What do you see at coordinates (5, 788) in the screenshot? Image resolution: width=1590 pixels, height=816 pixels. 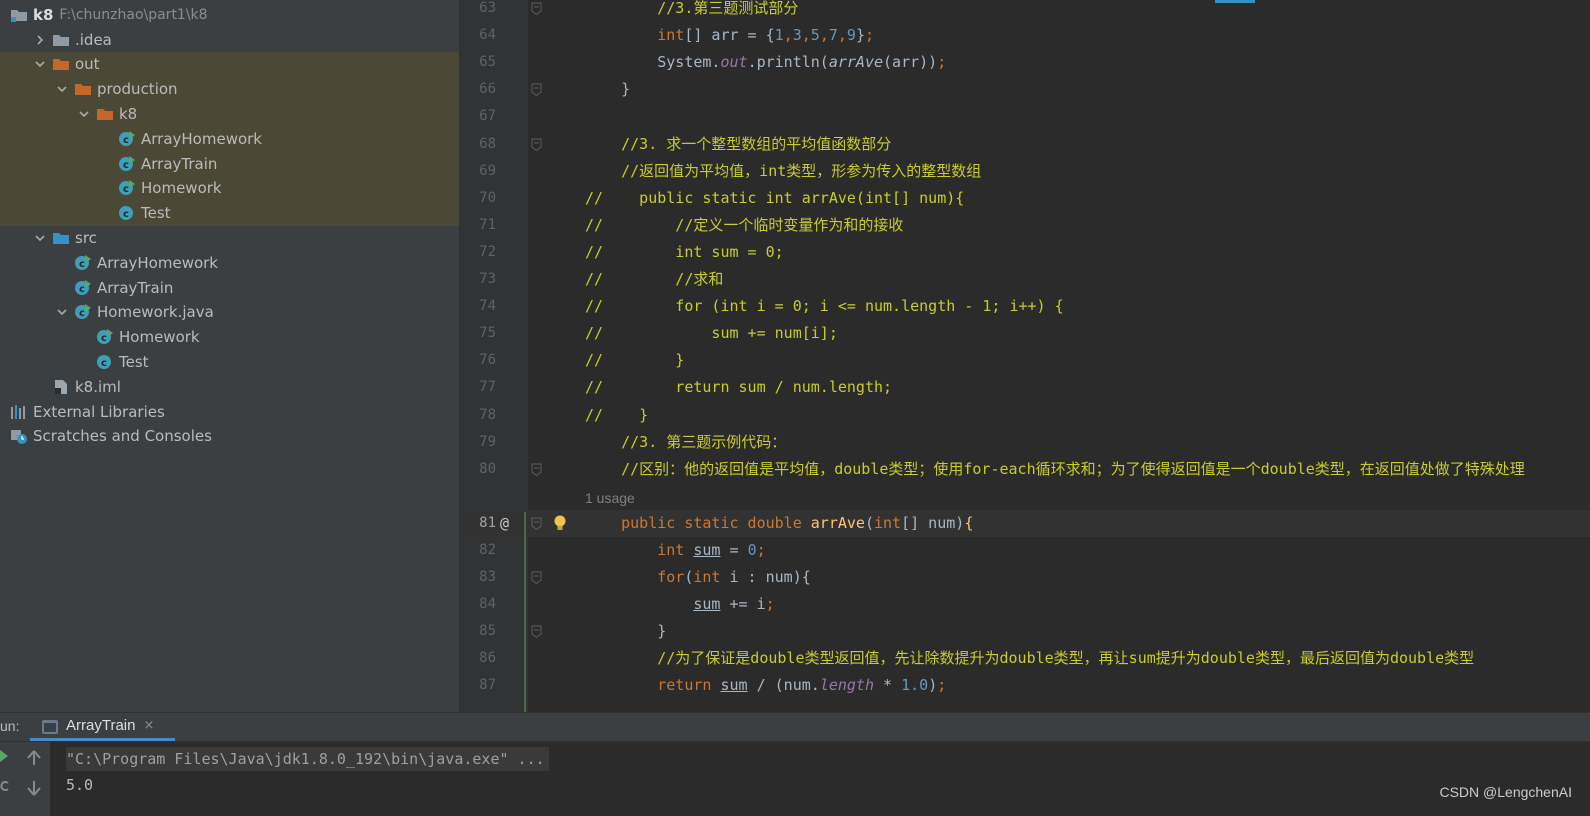 I see `restart-icon` at bounding box center [5, 788].